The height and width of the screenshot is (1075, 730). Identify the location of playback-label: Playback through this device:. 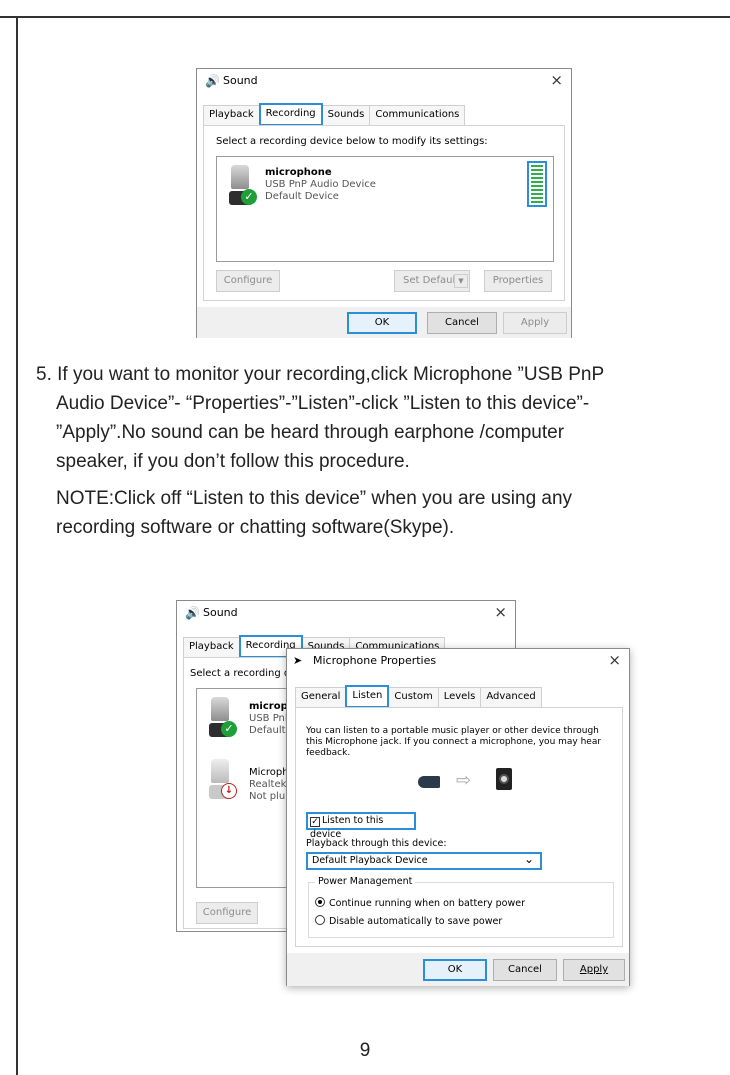
(376, 843).